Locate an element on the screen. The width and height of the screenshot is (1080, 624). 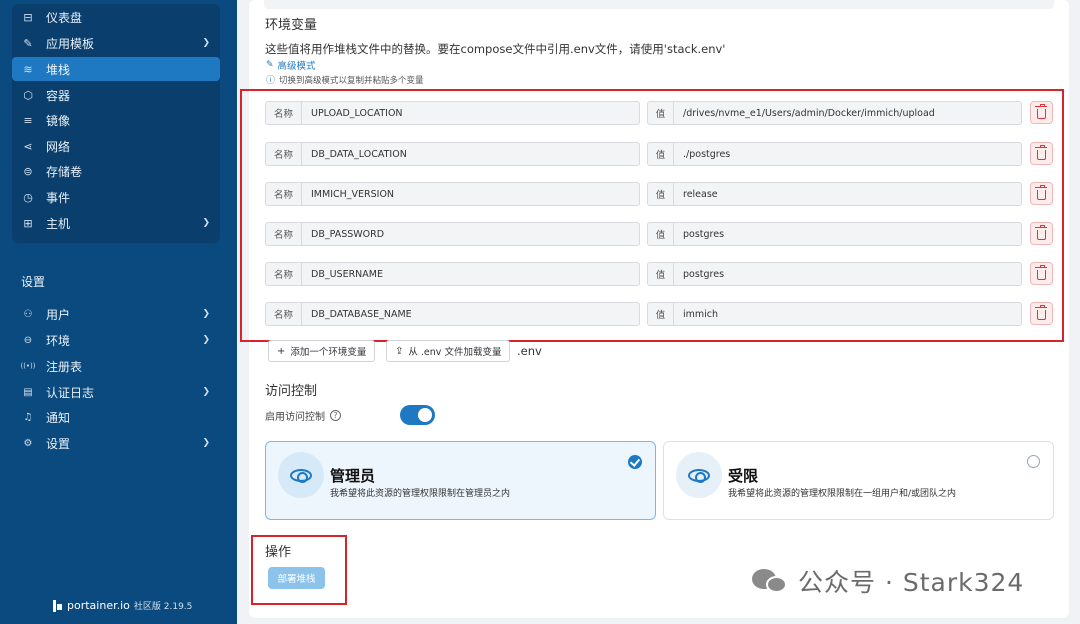
sidebar-item-notifications: ♫ 通知 is located at coordinates (116, 417).